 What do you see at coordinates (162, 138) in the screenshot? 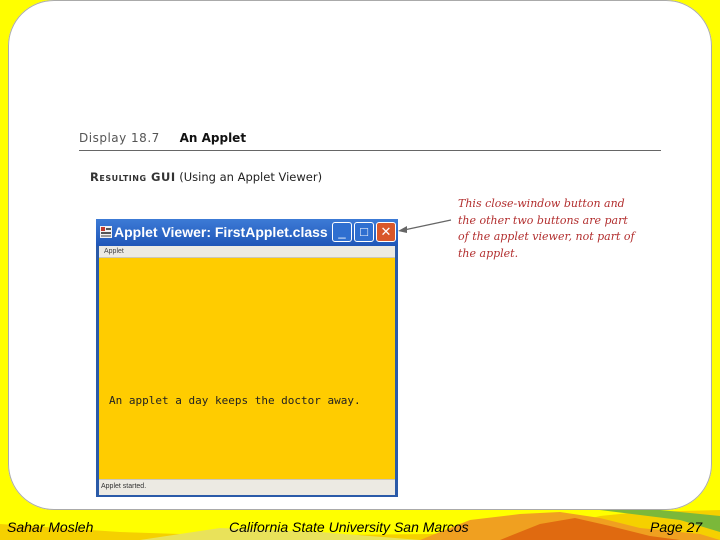
I see `figure-header: Display 18.7 An Applet` at bounding box center [162, 138].